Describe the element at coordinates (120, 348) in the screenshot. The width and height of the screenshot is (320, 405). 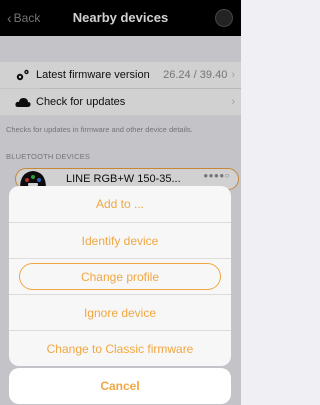
I see `change-classic-firmware-button: Change to Classic firmware` at that location.